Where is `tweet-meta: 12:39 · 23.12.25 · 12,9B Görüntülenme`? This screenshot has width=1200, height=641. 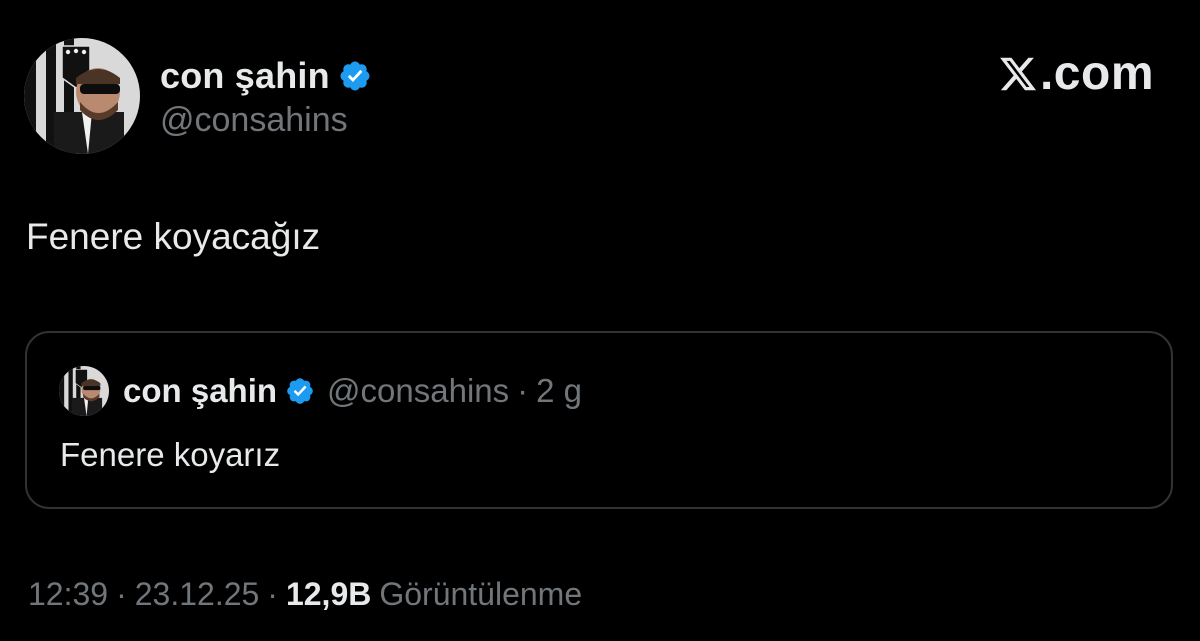 tweet-meta: 12:39 · 23.12.25 · 12,9B Görüntülenme is located at coordinates (305, 594).